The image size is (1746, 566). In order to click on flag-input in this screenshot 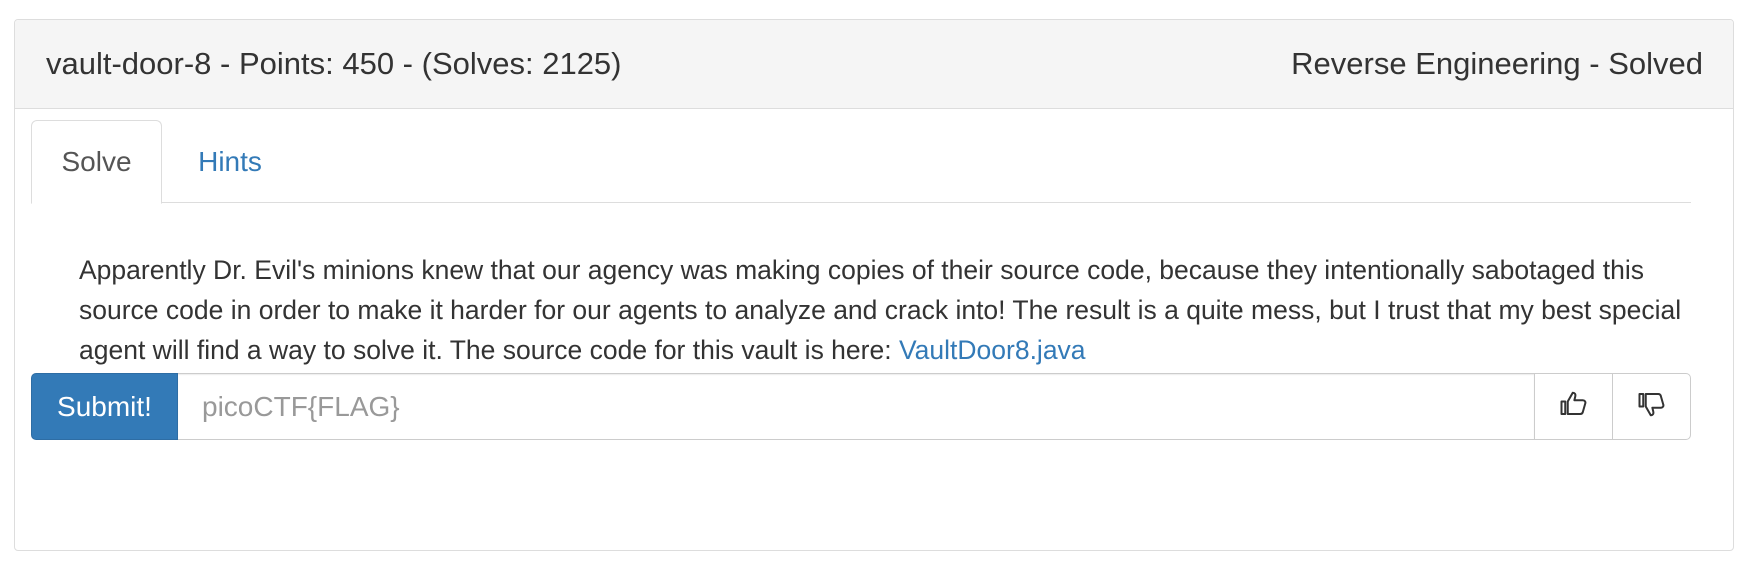, I will do `click(856, 406)`.